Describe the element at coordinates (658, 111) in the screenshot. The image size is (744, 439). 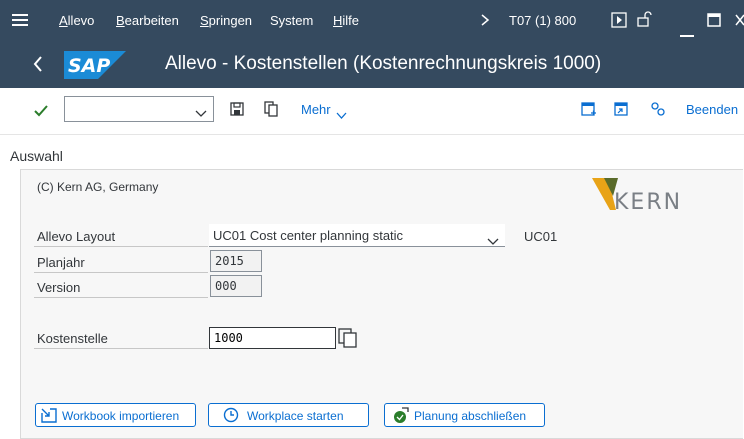
I see `settings-icon` at that location.